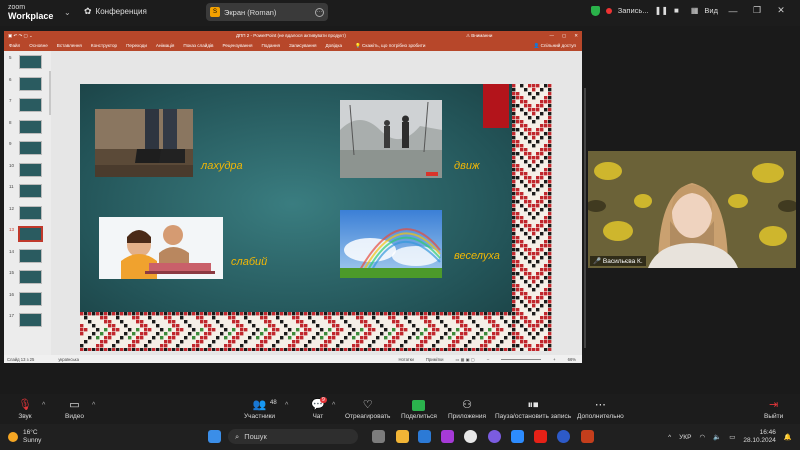  Describe the element at coordinates (29, 257) in the screenshot. I see `slide-thumbnail: 14` at that location.